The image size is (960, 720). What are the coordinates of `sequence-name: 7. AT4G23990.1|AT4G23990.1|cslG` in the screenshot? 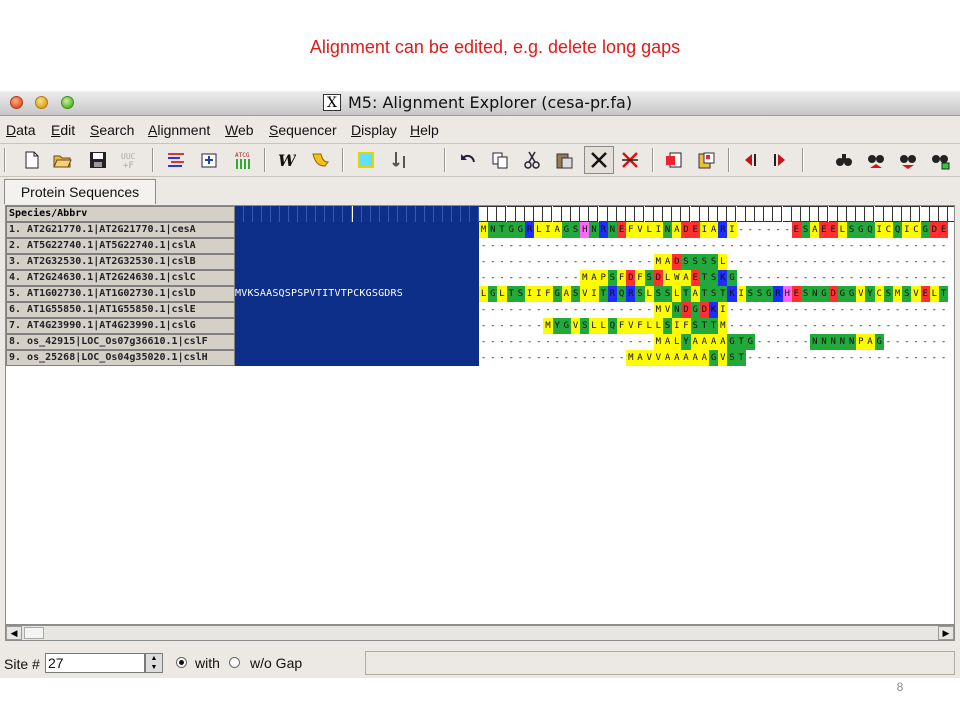 It's located at (120, 326).